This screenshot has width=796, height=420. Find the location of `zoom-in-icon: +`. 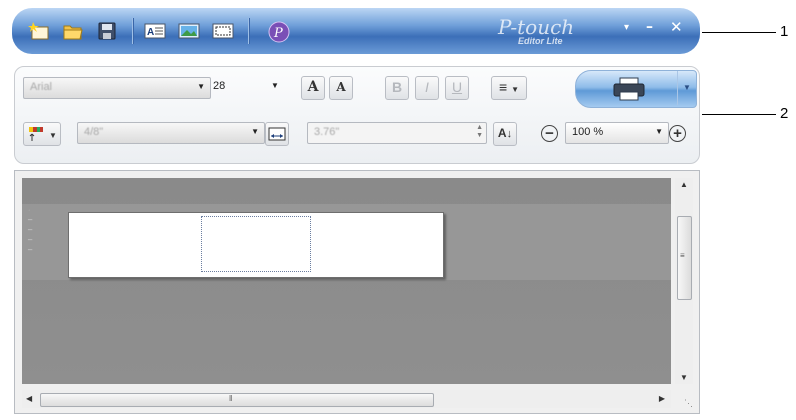

zoom-in-icon: + is located at coordinates (677, 133).